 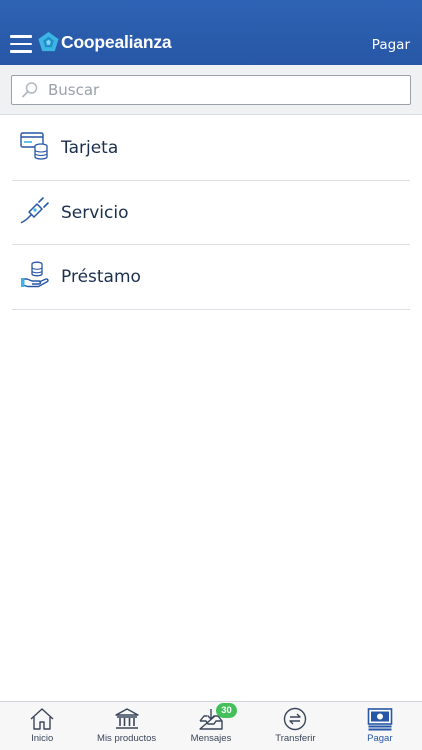 I want to click on list-item-label: Préstamo, so click(x=101, y=277).